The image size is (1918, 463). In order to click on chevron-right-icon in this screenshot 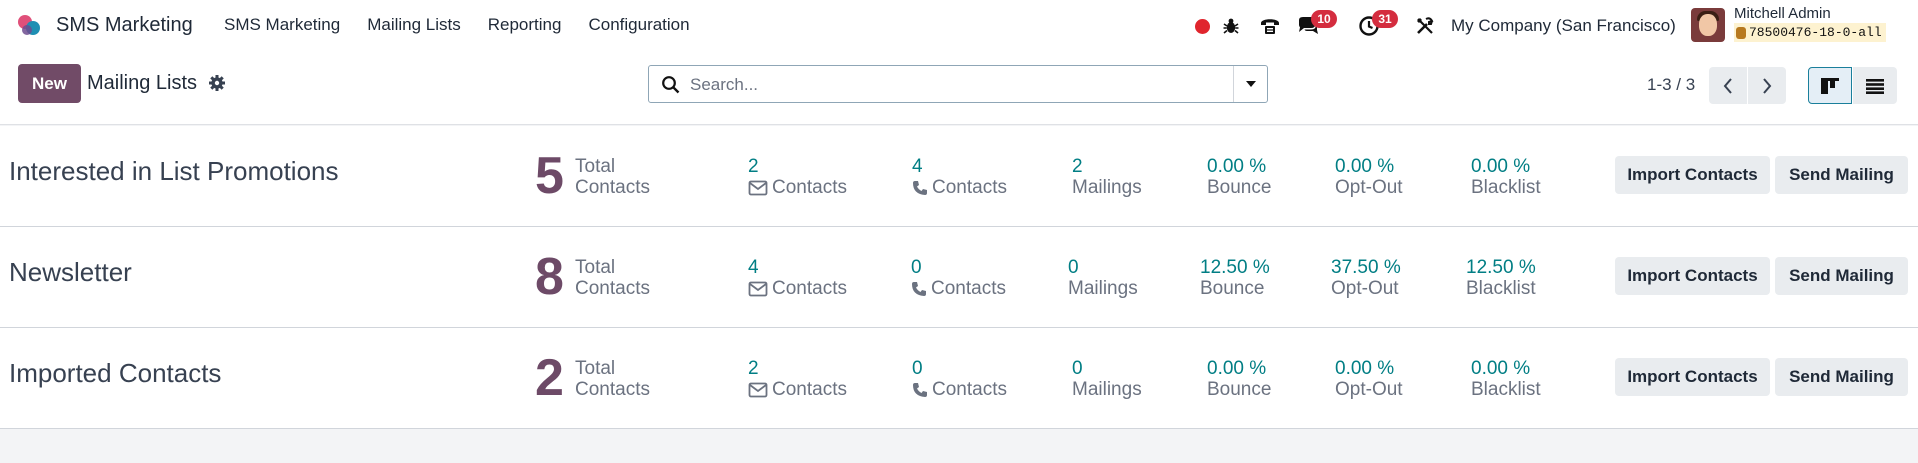, I will do `click(1767, 85)`.